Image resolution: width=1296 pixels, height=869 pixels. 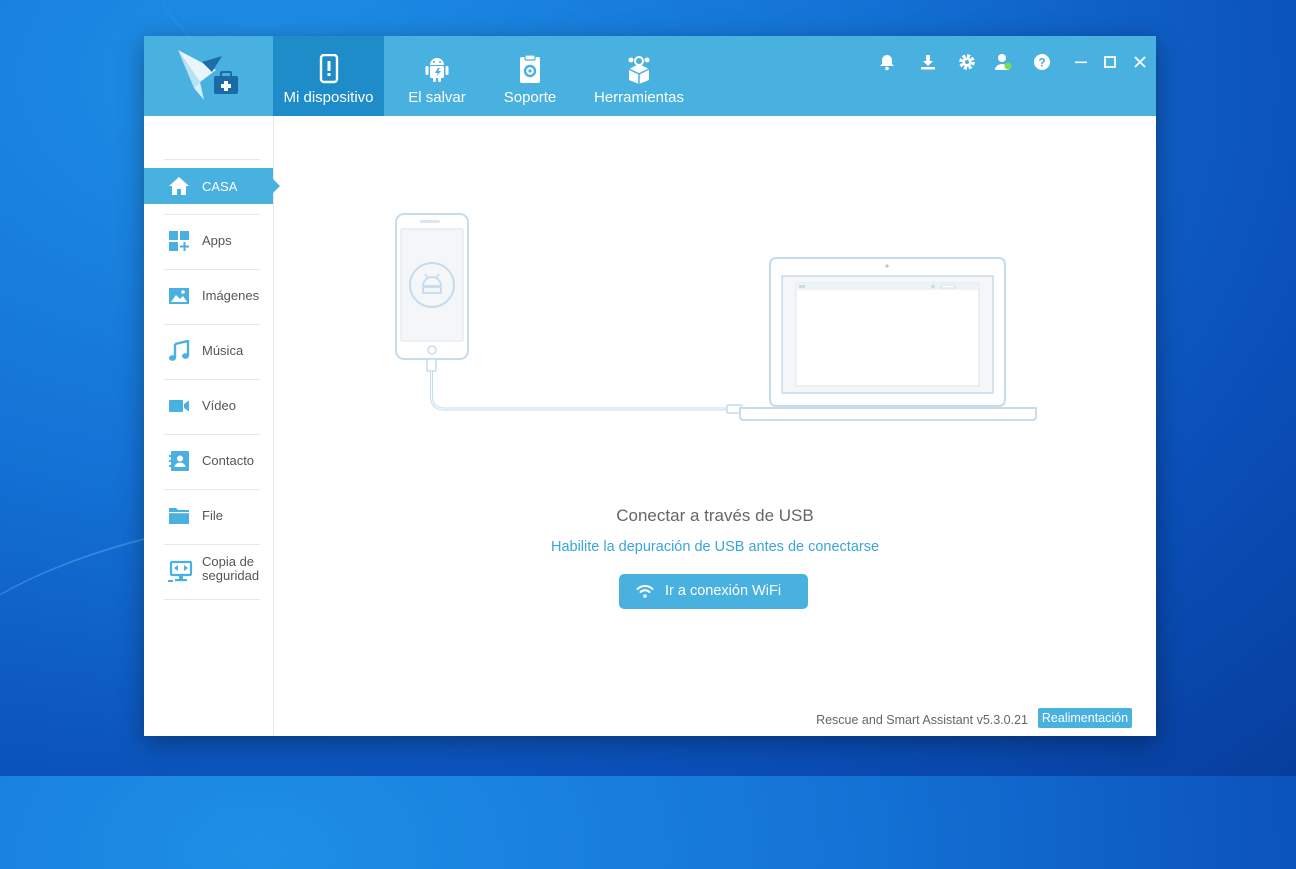 What do you see at coordinates (1003, 62) in the screenshot?
I see `user-icon` at bounding box center [1003, 62].